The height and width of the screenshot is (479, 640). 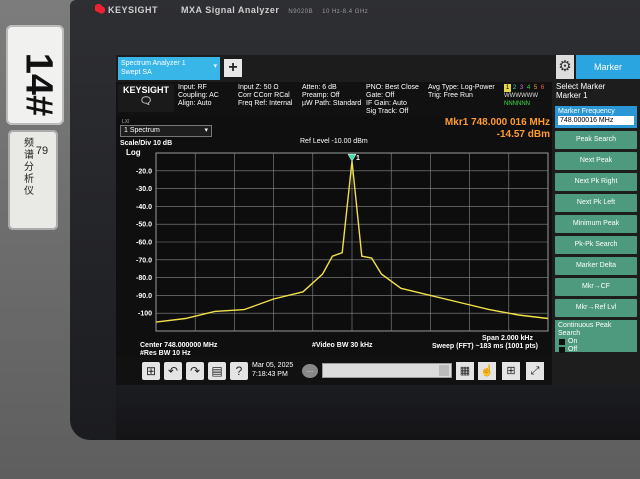 I want to click on trace-1-number: 1, so click(x=507, y=88).